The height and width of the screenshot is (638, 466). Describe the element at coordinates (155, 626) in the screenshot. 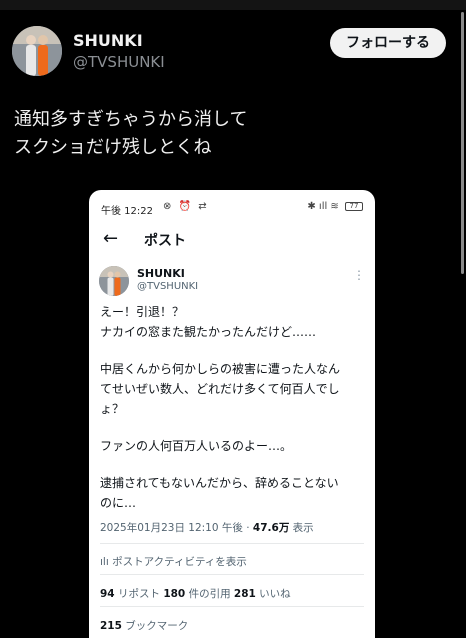

I see `bookmark-label: ブックマーク` at that location.